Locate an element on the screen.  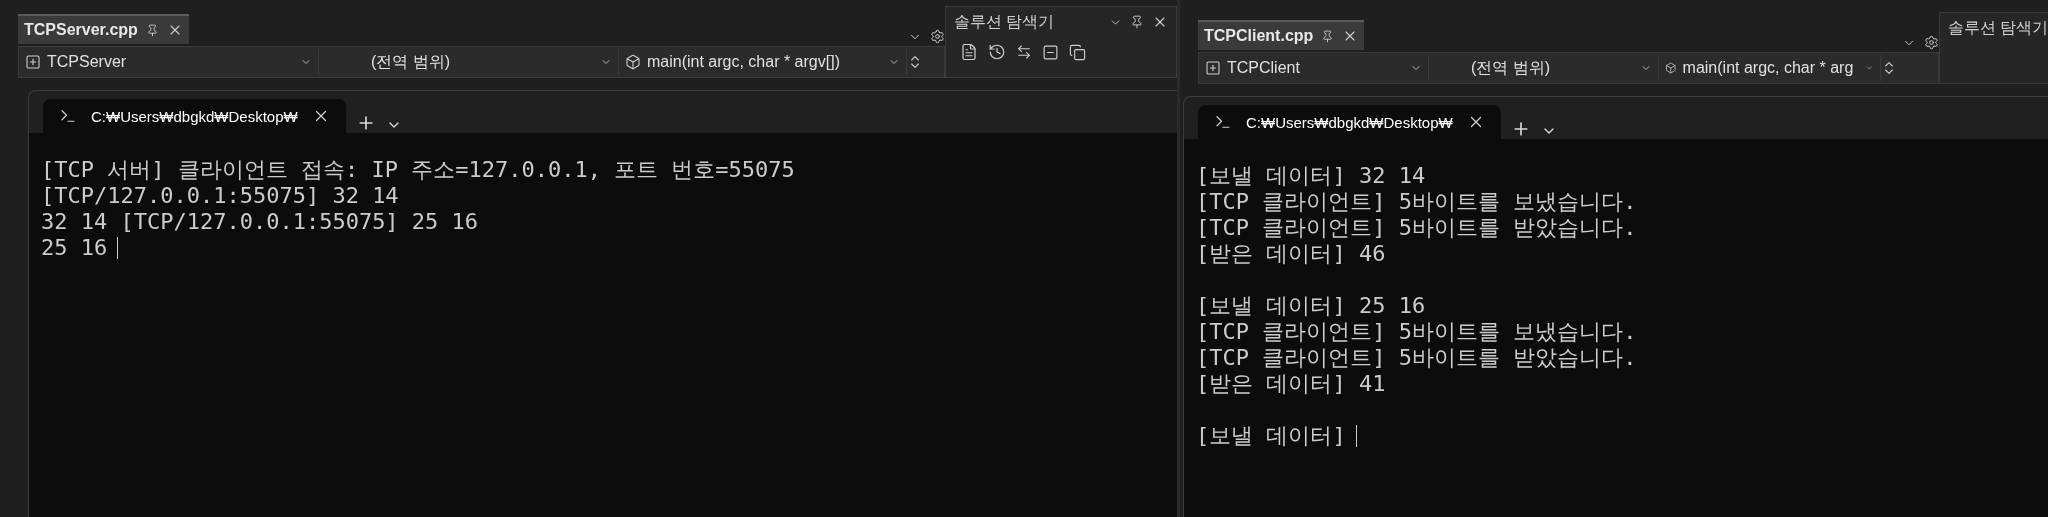
file-tab: TCPClient.cpp is located at coordinates (1281, 35).